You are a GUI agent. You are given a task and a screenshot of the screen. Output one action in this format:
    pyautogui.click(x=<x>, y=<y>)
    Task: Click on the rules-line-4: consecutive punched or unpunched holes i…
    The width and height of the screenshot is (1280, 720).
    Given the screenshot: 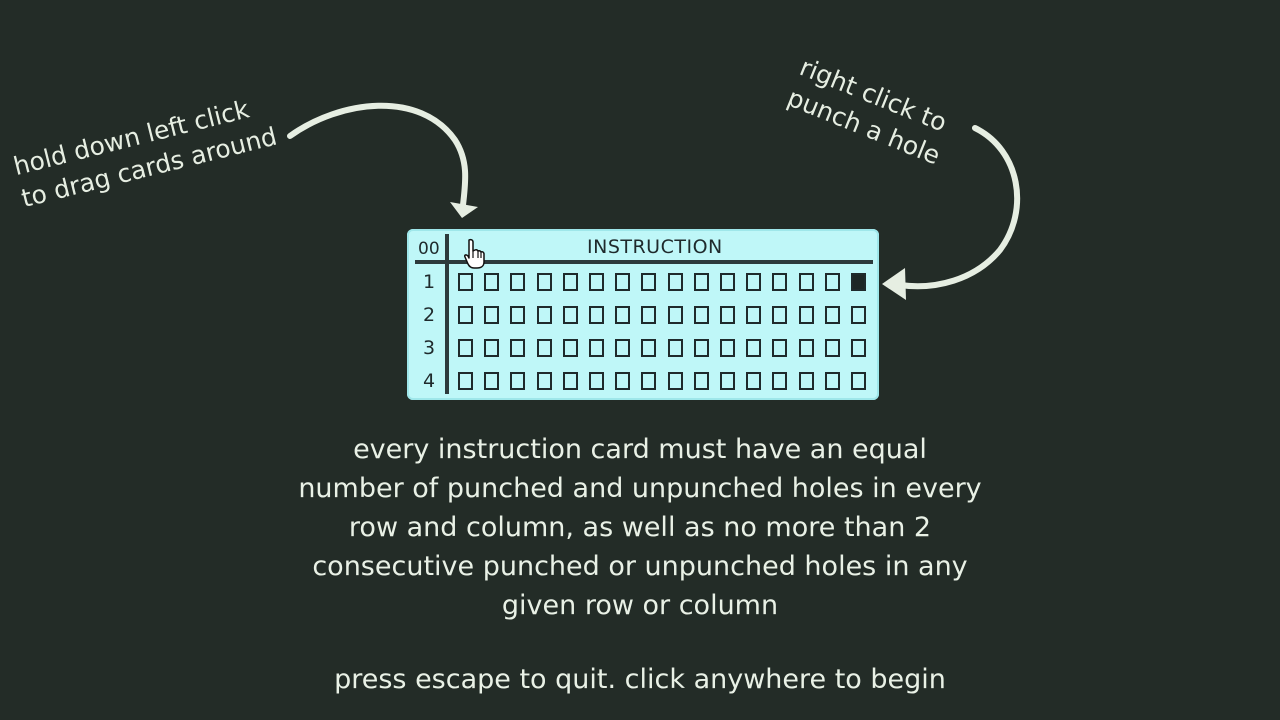 What is the action you would take?
    pyautogui.click(x=640, y=566)
    